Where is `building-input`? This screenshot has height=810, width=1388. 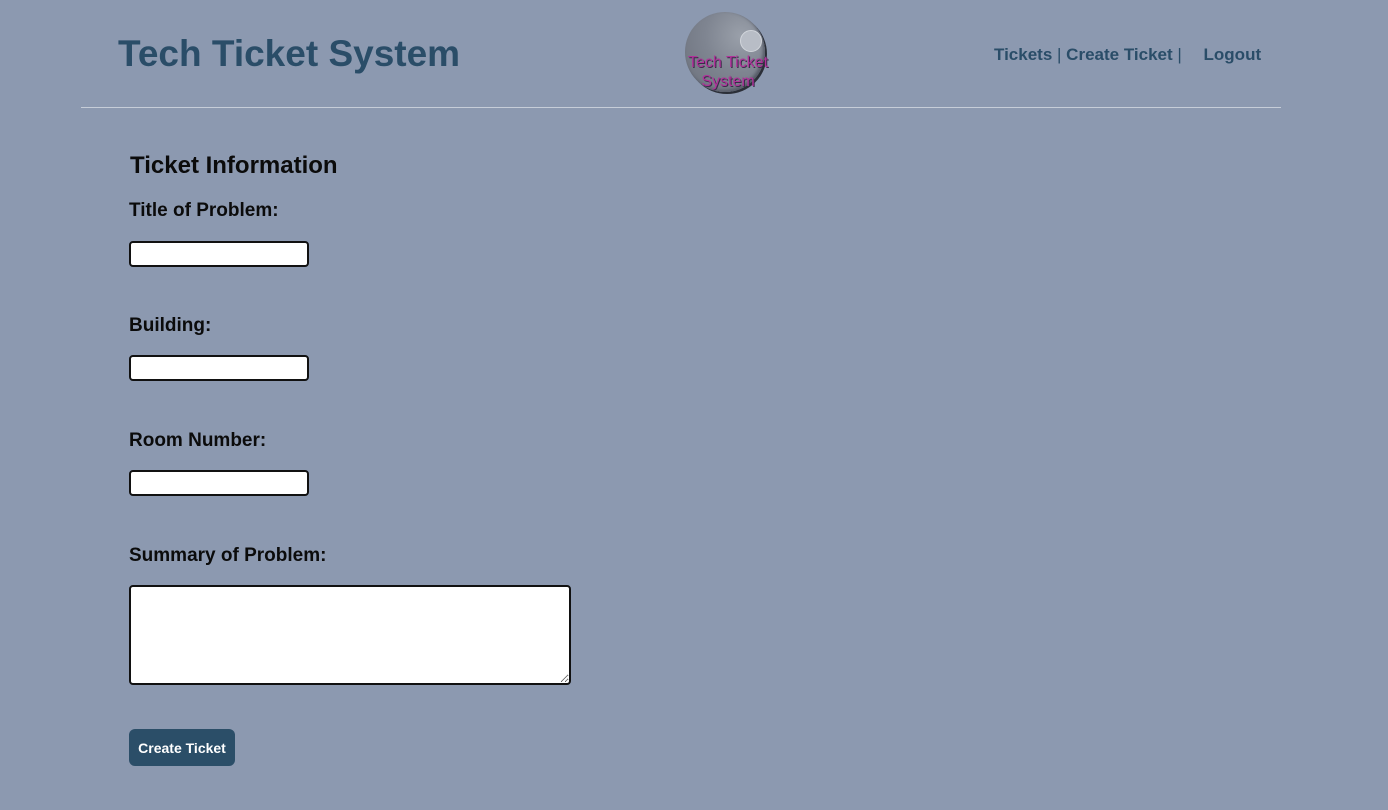
building-input is located at coordinates (219, 368).